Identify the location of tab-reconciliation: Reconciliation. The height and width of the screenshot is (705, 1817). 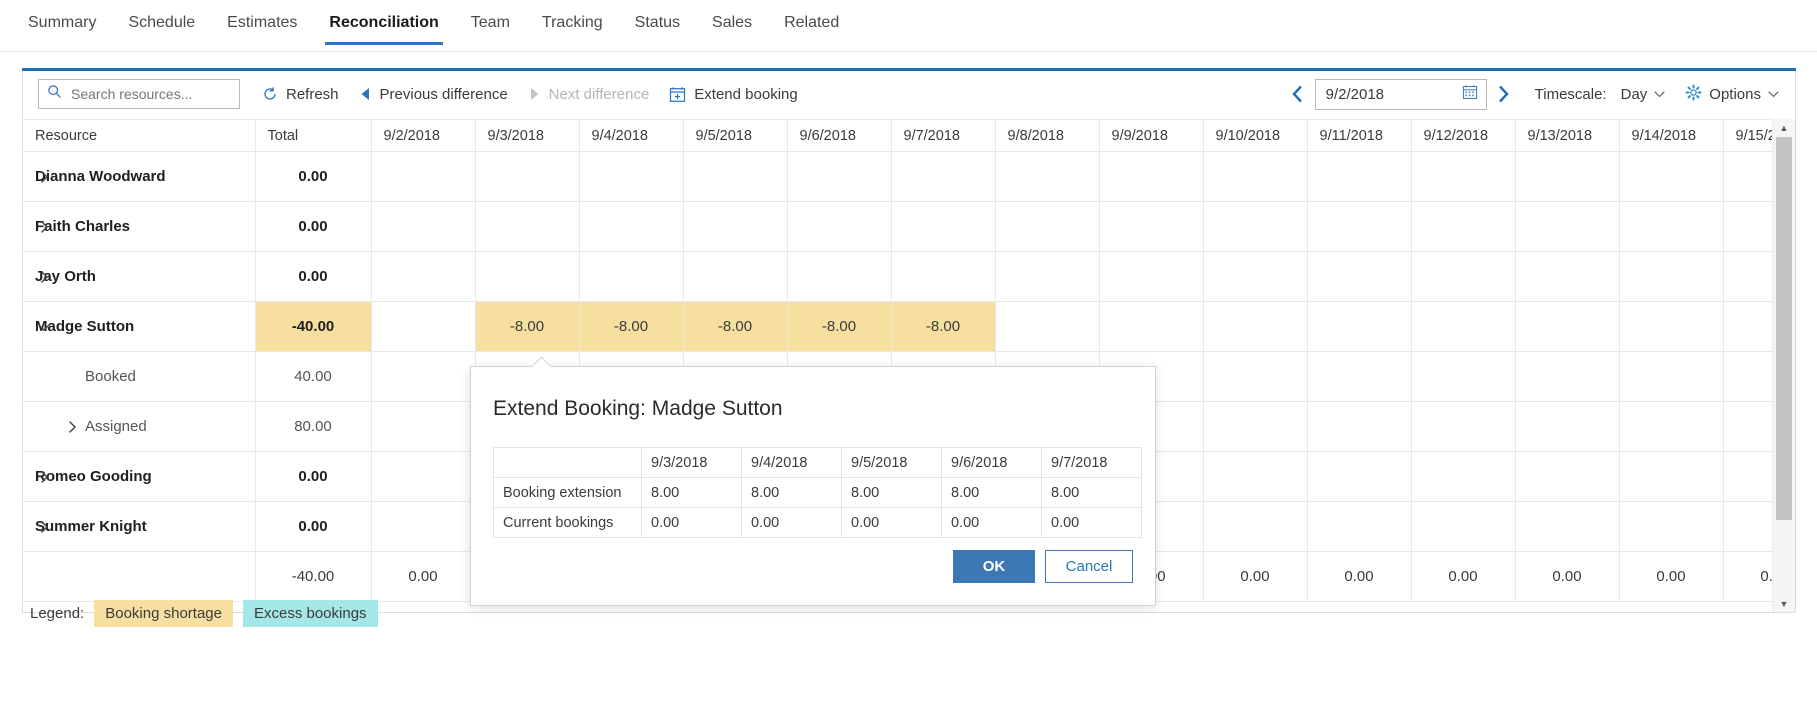
(383, 22).